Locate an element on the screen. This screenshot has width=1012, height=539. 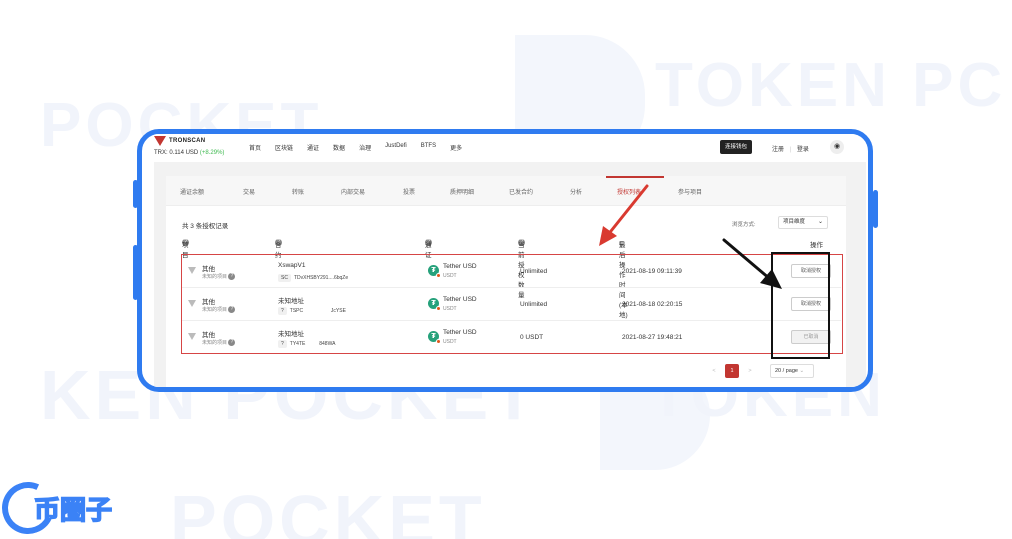
trx-price-value: TRX: 0.114 USD is located at coordinates (176, 153).